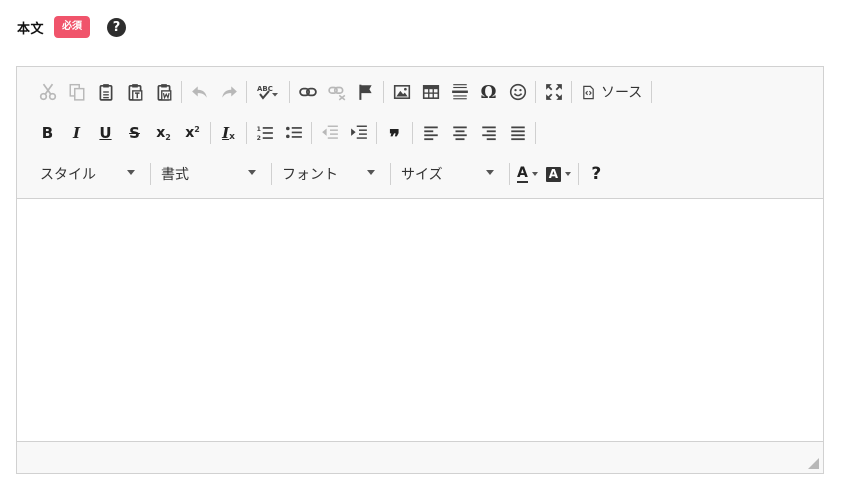 The height and width of the screenshot is (491, 843). What do you see at coordinates (459, 133) in the screenshot?
I see `align-center-icon` at bounding box center [459, 133].